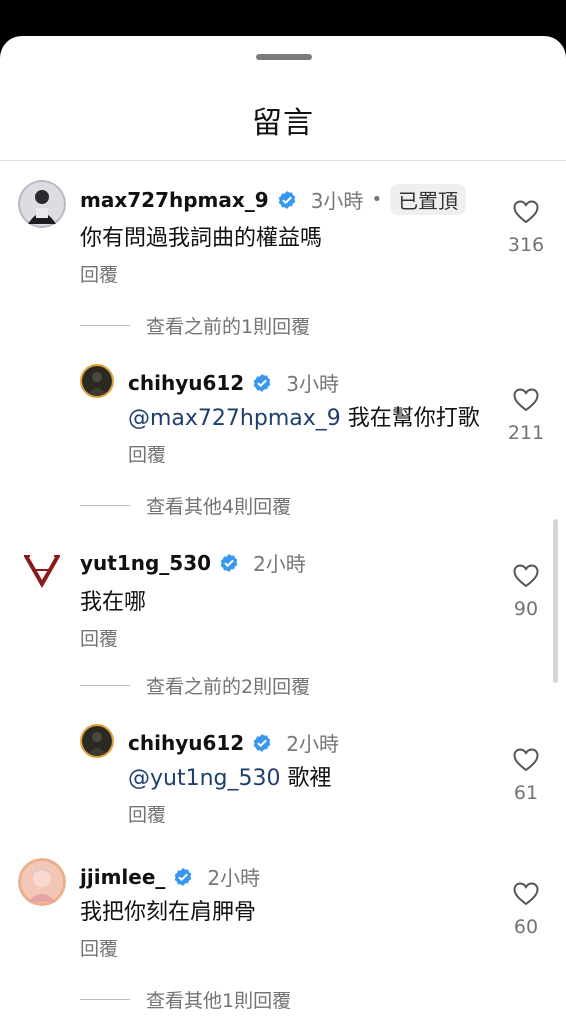  What do you see at coordinates (312, 744) in the screenshot?
I see `reply-time: 2小時` at bounding box center [312, 744].